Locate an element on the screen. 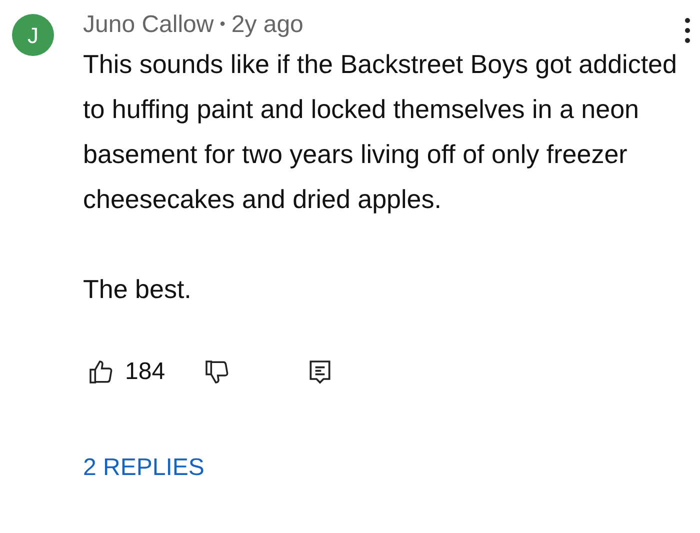 The height and width of the screenshot is (533, 700). avatar: J is located at coordinates (33, 35).